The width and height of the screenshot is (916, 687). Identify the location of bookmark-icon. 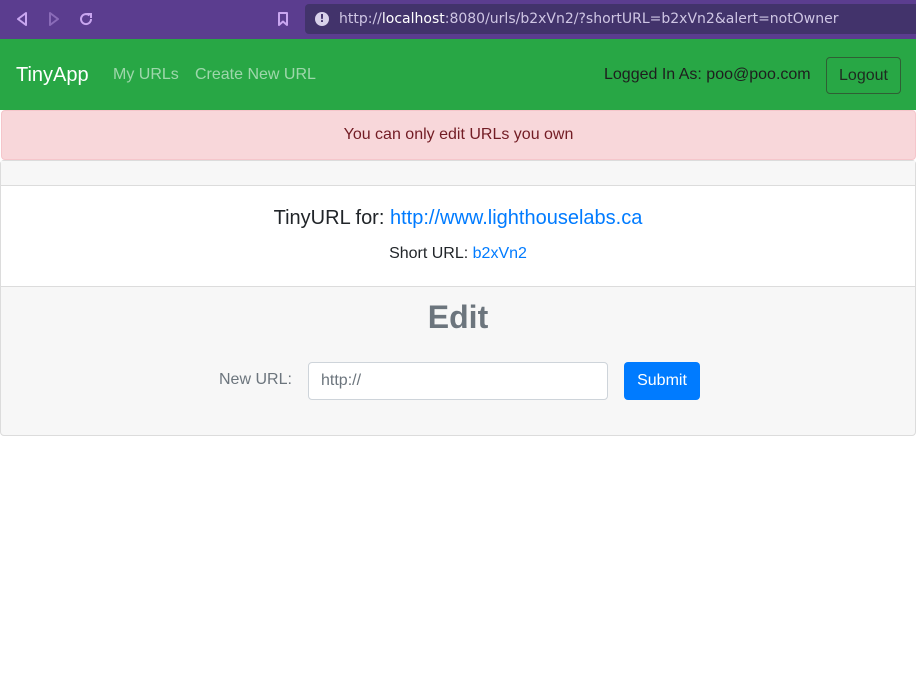
(283, 19).